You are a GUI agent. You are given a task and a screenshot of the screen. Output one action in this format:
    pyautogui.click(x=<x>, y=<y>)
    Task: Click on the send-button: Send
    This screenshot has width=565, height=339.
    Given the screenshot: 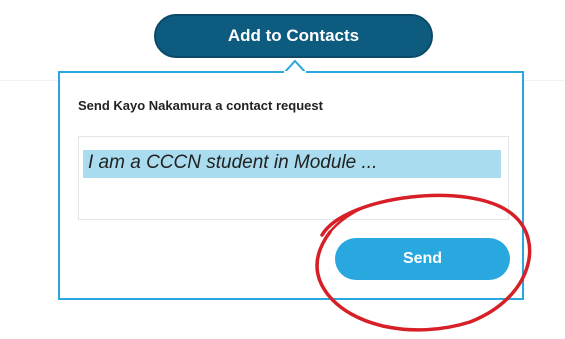 What is the action you would take?
    pyautogui.click(x=422, y=259)
    